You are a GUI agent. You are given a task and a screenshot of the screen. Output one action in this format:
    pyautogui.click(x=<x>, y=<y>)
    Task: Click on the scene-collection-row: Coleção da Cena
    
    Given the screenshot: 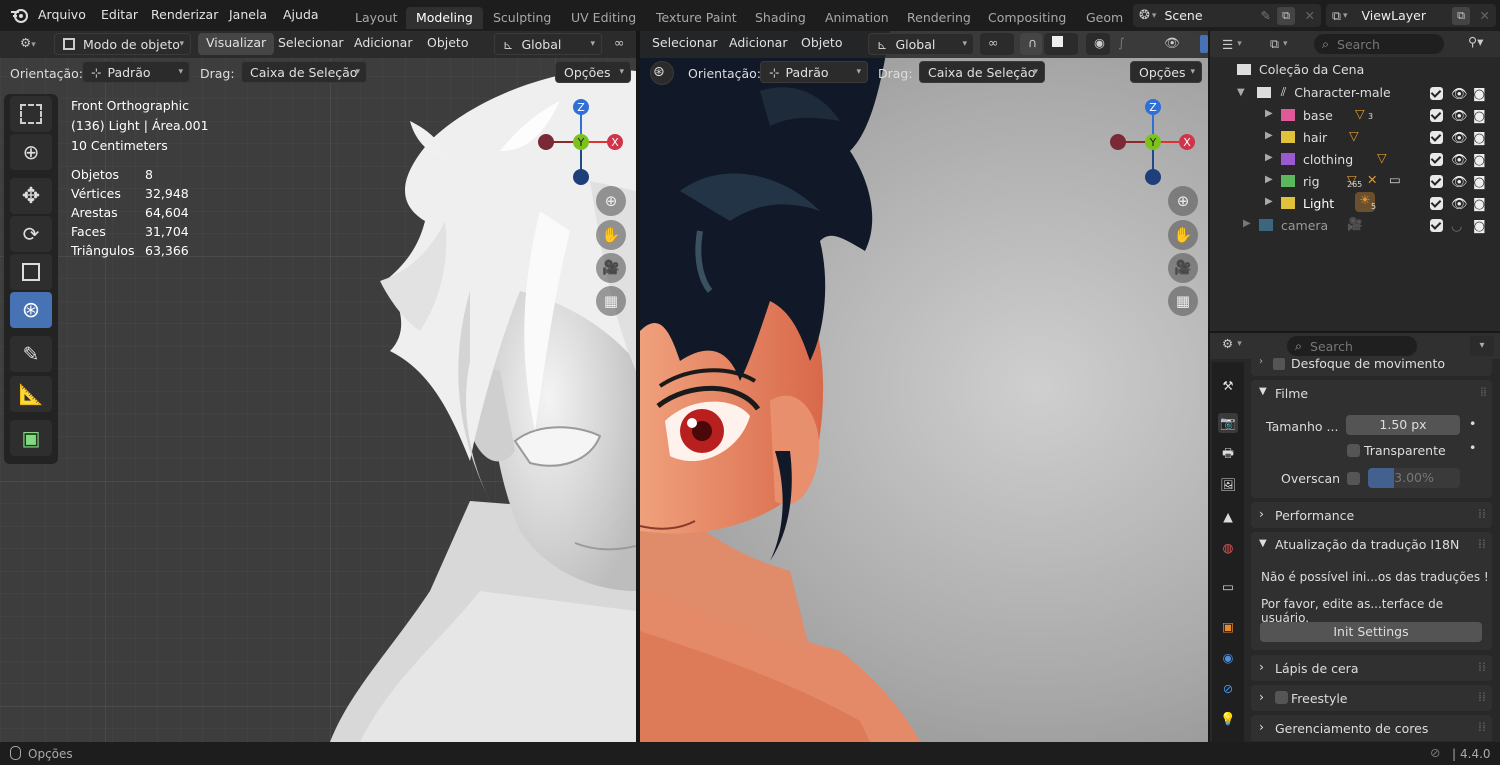 What is the action you would take?
    pyautogui.click(x=1300, y=69)
    